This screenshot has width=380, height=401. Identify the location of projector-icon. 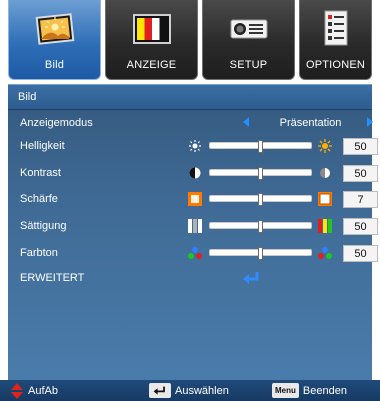
(249, 29).